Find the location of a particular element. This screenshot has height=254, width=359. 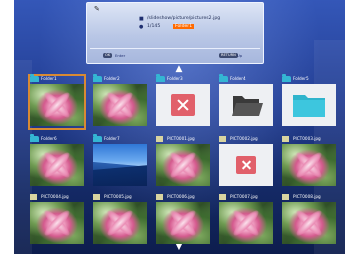

file-tile: PICT0007.jpg is located at coordinates (246, 220).